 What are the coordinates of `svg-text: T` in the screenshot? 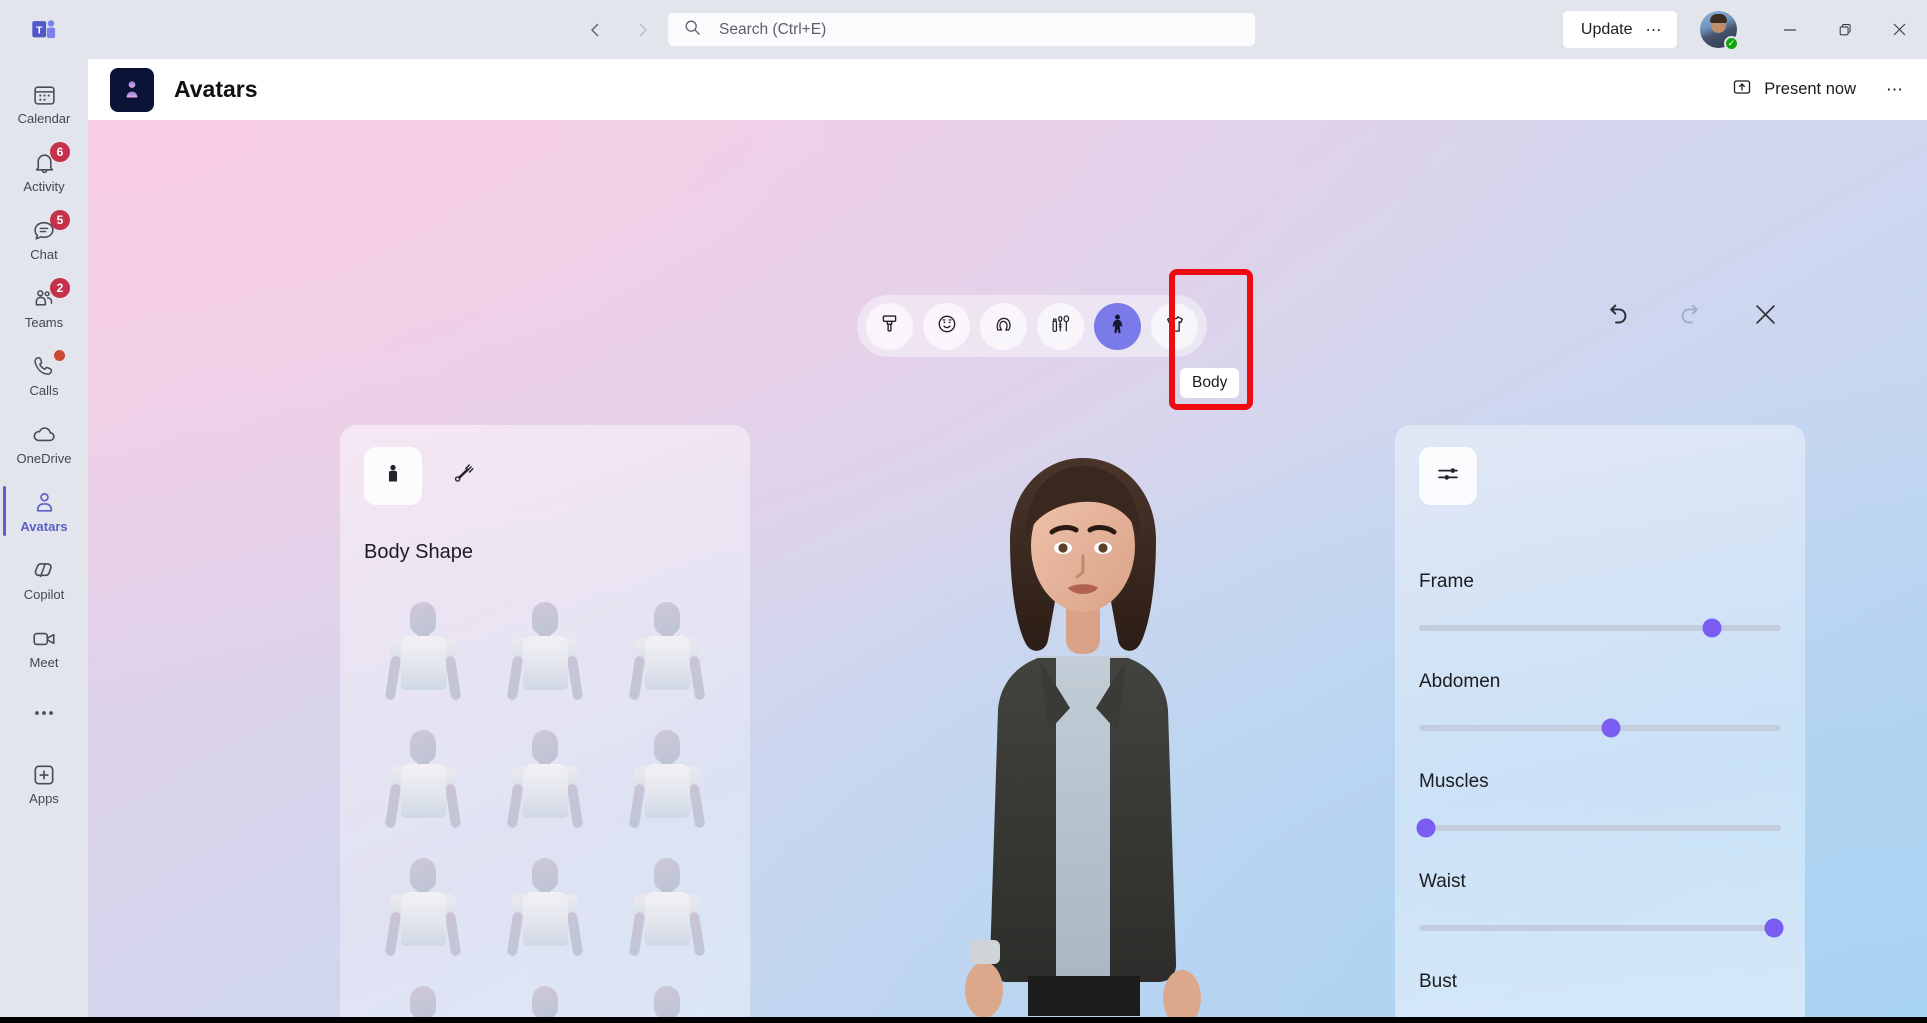 It's located at (38, 30).